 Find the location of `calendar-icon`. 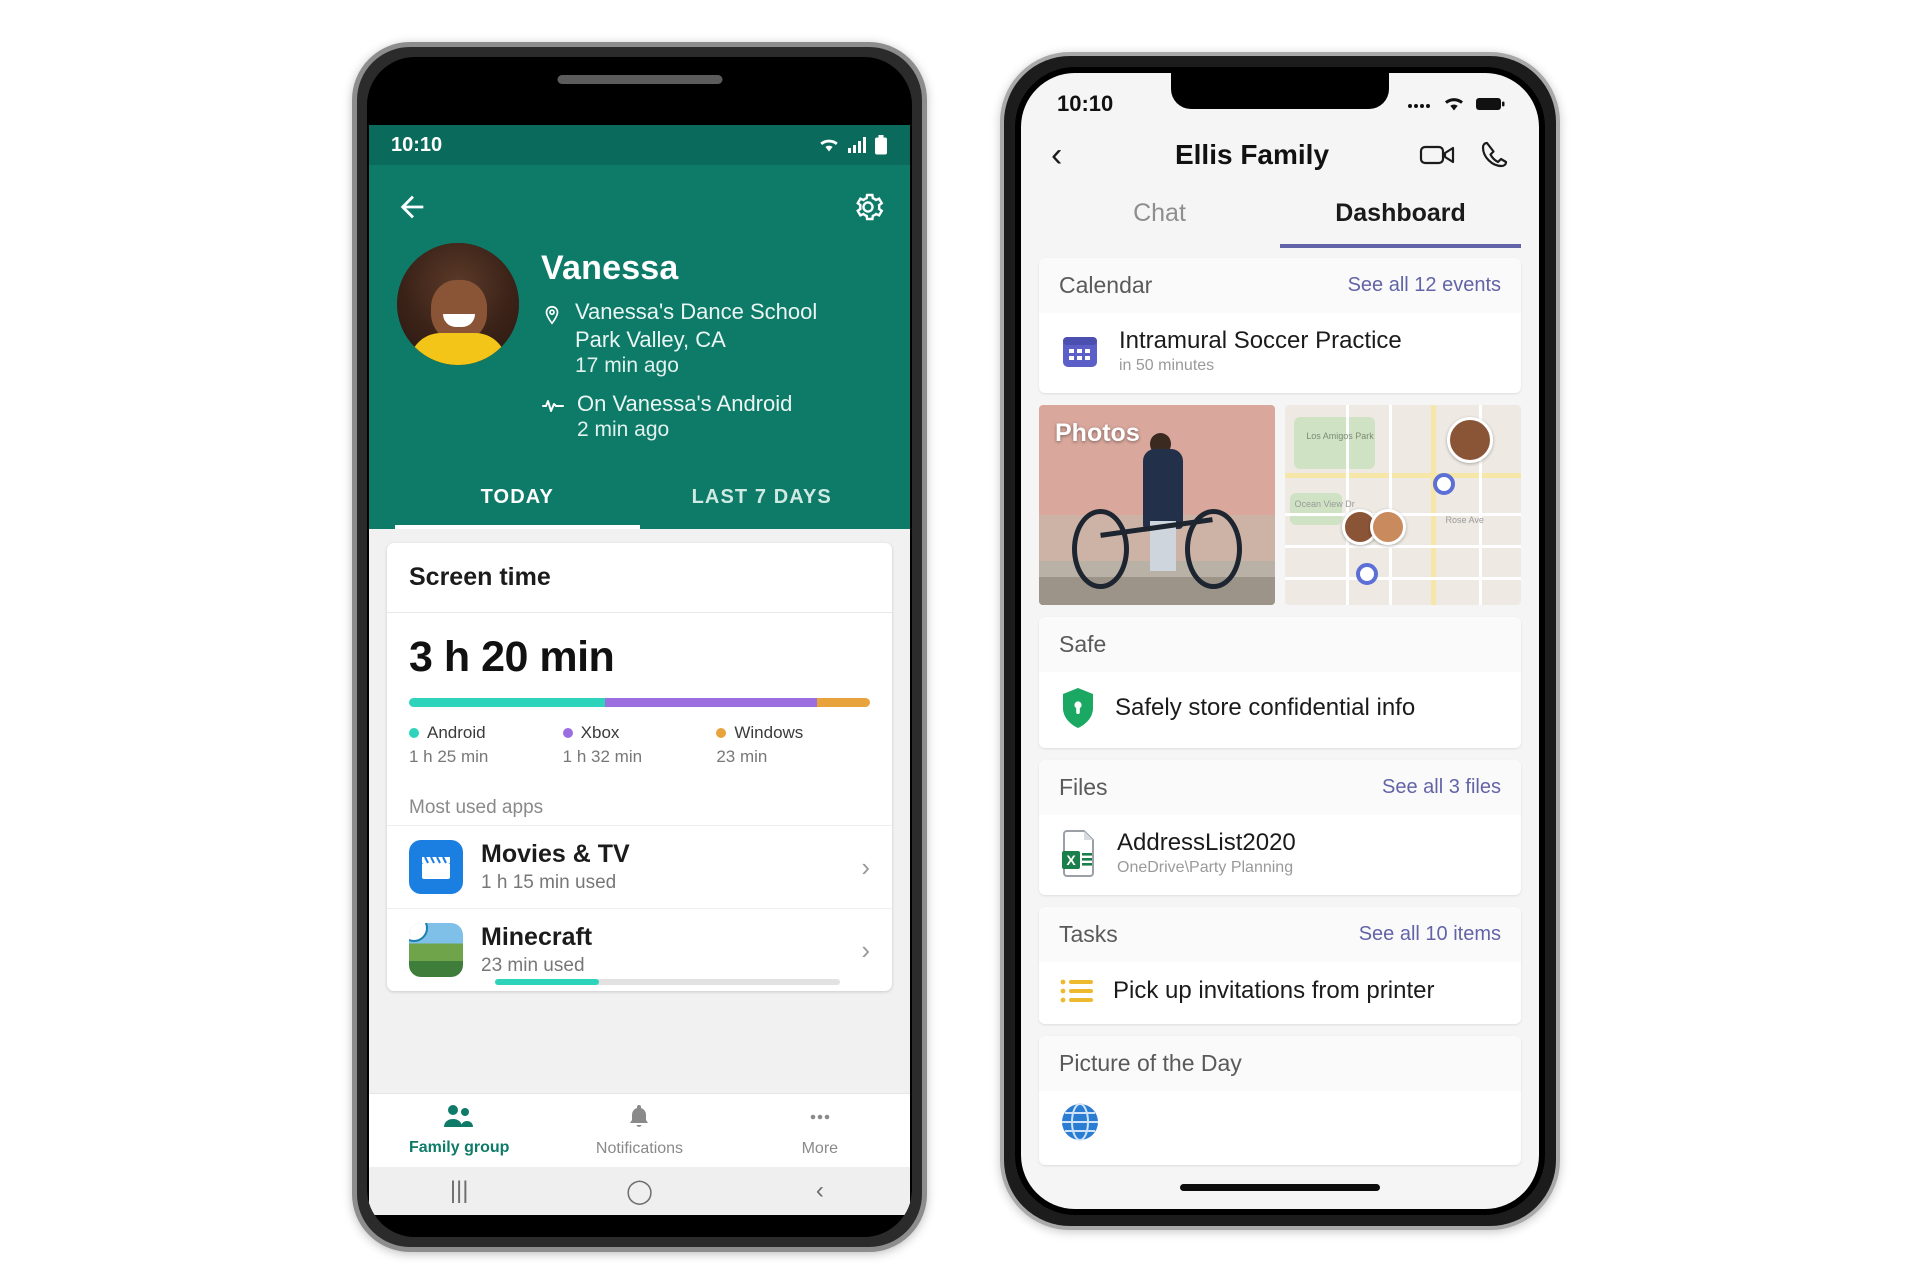

calendar-icon is located at coordinates (1080, 352).